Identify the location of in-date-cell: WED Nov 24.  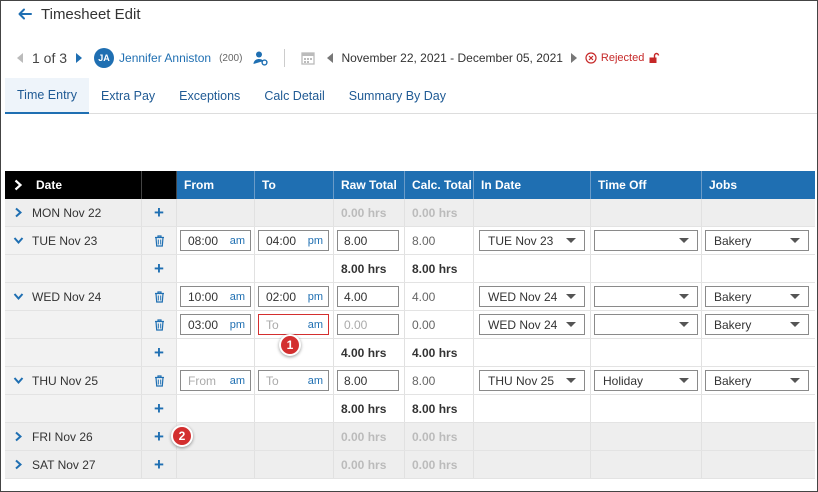
(532, 296).